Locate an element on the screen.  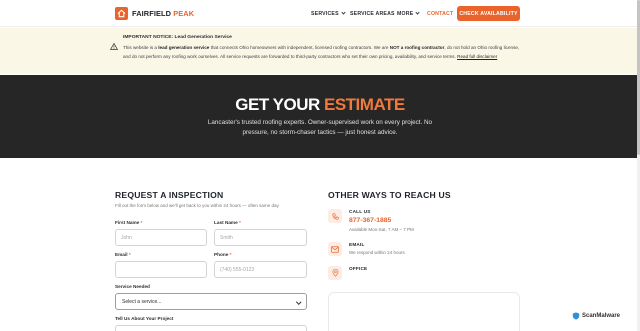
first-name-label: First Name * is located at coordinates (129, 222).